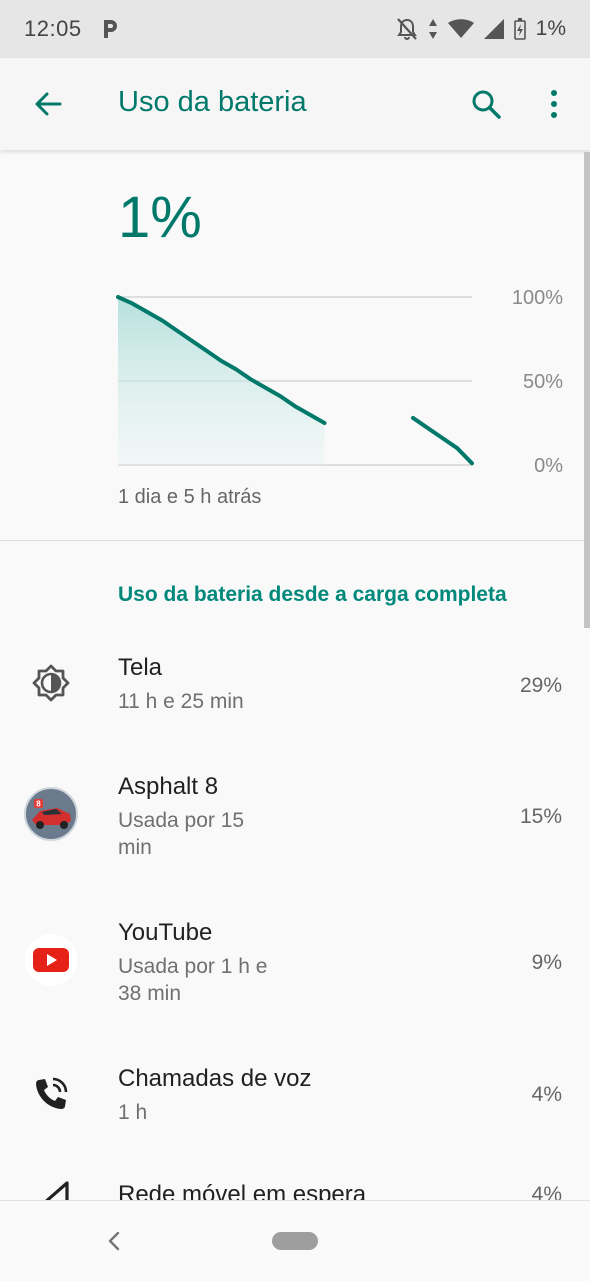 This screenshot has height=1281, width=590. I want to click on brightness-icon, so click(51, 683).